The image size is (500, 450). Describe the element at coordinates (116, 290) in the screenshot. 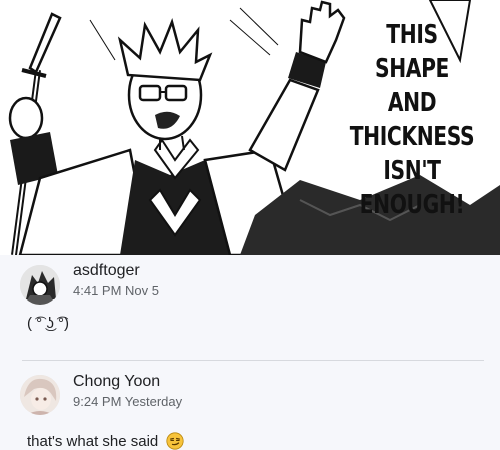

I see `comment-timestamp: 4:41 PM Nov 5` at that location.